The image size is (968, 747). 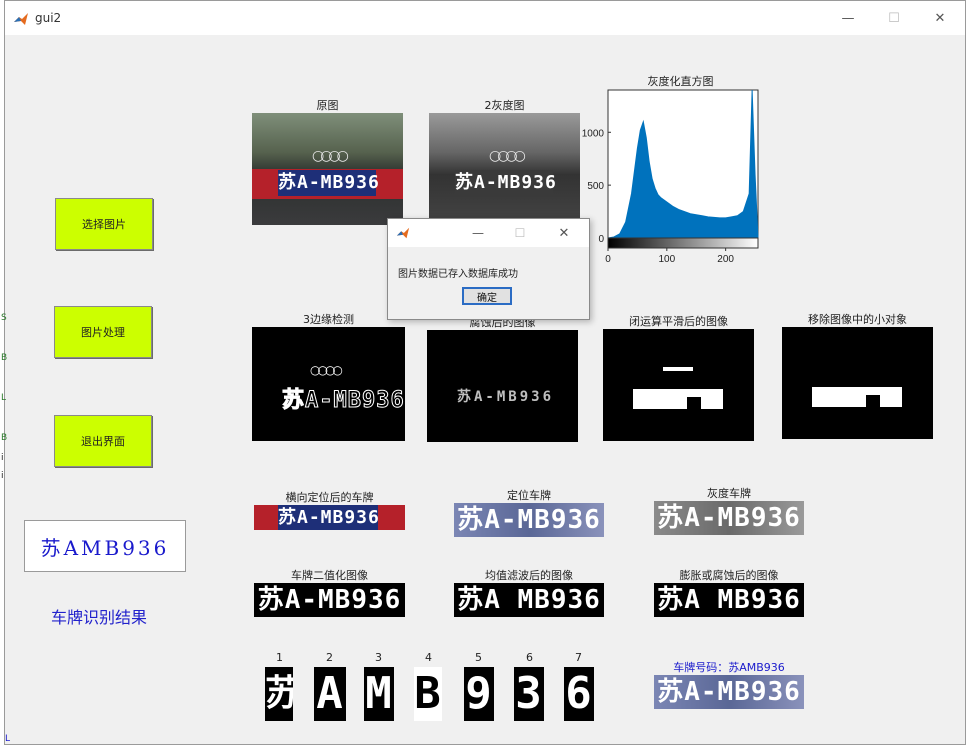 I want to click on axis-title-h-located: 横向定位后的车牌, so click(x=329, y=497).